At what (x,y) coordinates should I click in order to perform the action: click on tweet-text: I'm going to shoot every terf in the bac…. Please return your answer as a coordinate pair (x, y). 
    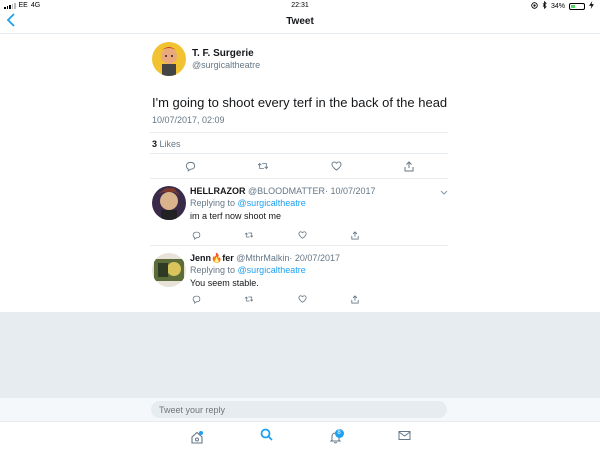
    Looking at the image, I should click on (300, 102).